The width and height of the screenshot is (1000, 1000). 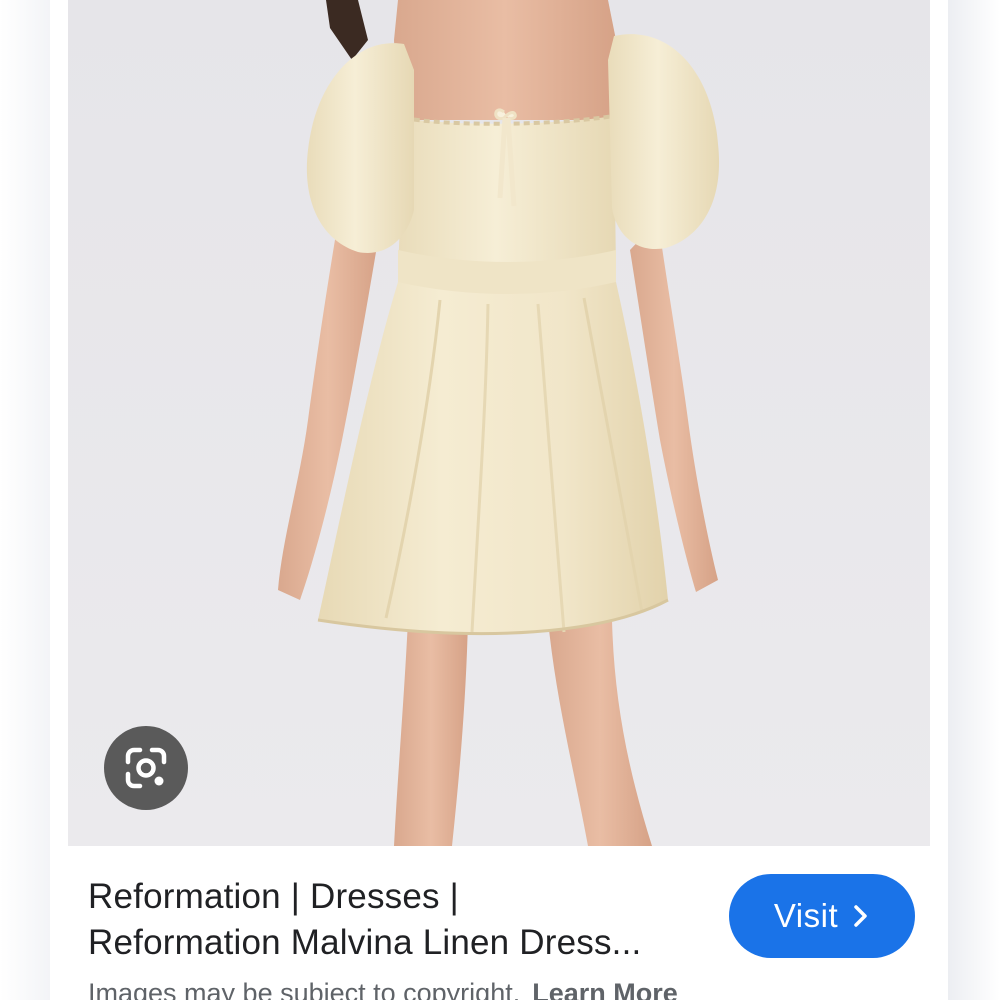 I want to click on copyright-text: Images may be subject to copyright., so click(x=304, y=989).